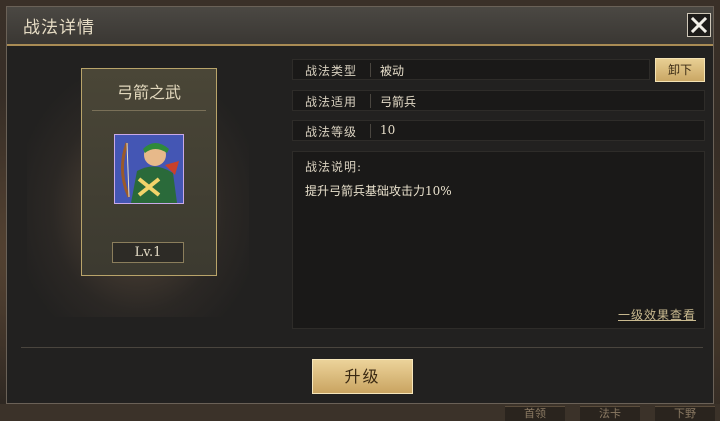  Describe the element at coordinates (498, 130) in the screenshot. I see `info-row-level: 战法等级 10` at that location.